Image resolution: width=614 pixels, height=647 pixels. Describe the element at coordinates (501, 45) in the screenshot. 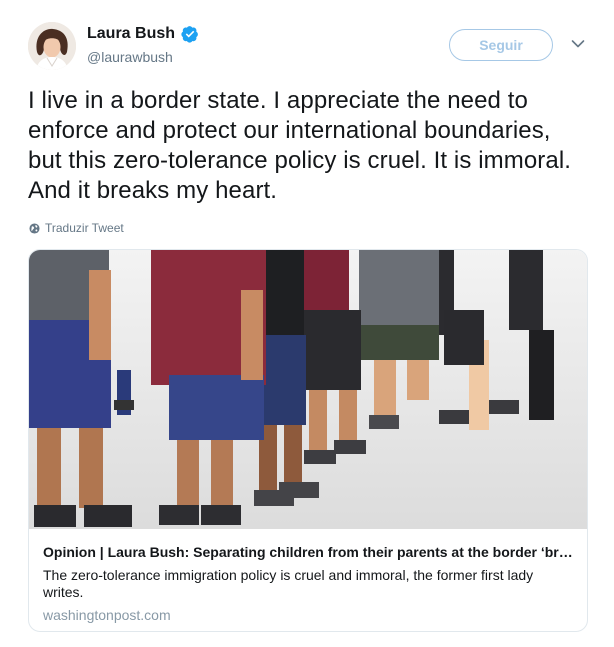

I see `follow-button: Seguir` at that location.